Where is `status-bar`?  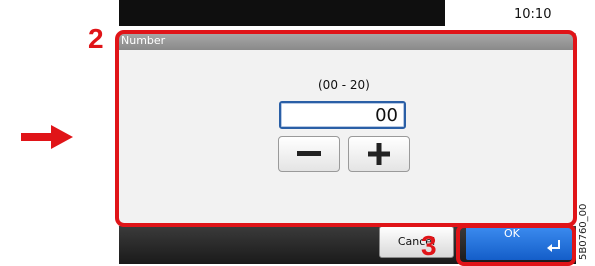 status-bar is located at coordinates (282, 13).